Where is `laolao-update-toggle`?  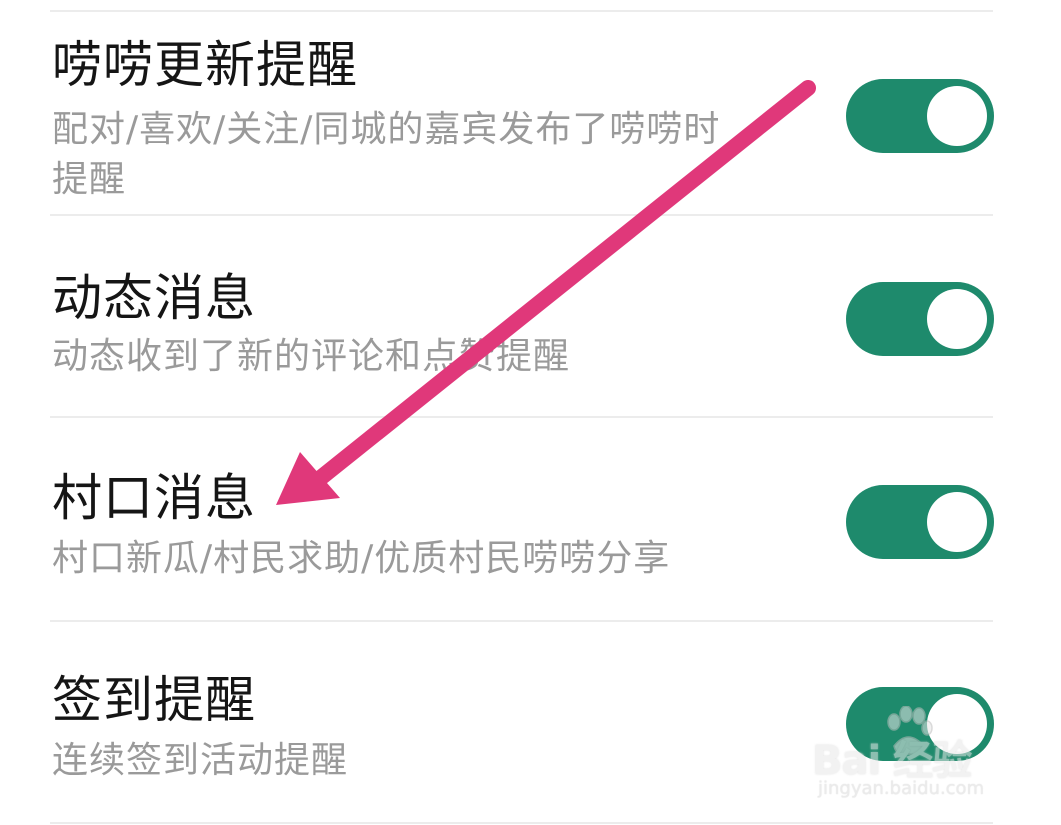
laolao-update-toggle is located at coordinates (920, 116).